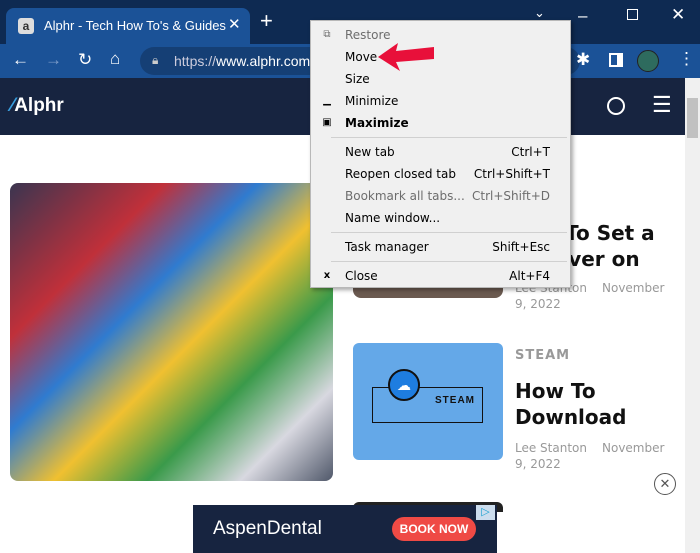  I want to click on url-scheme: https://, so click(195, 61).